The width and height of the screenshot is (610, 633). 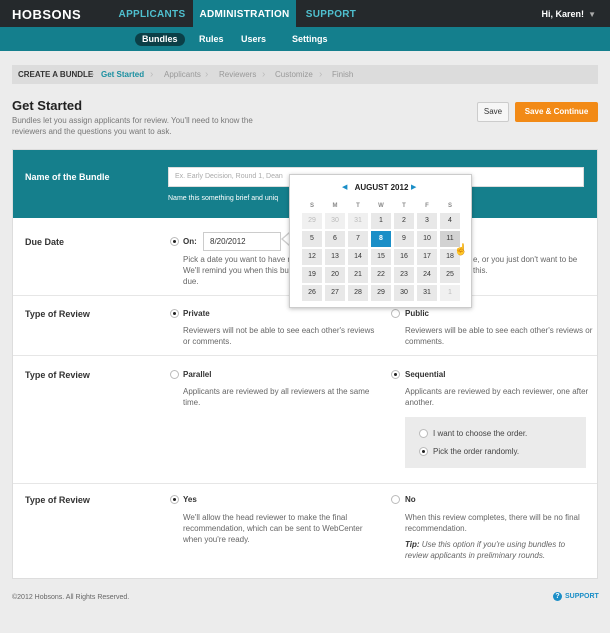 What do you see at coordinates (592, 14) in the screenshot?
I see `chevron-down-icon: ▼` at bounding box center [592, 14].